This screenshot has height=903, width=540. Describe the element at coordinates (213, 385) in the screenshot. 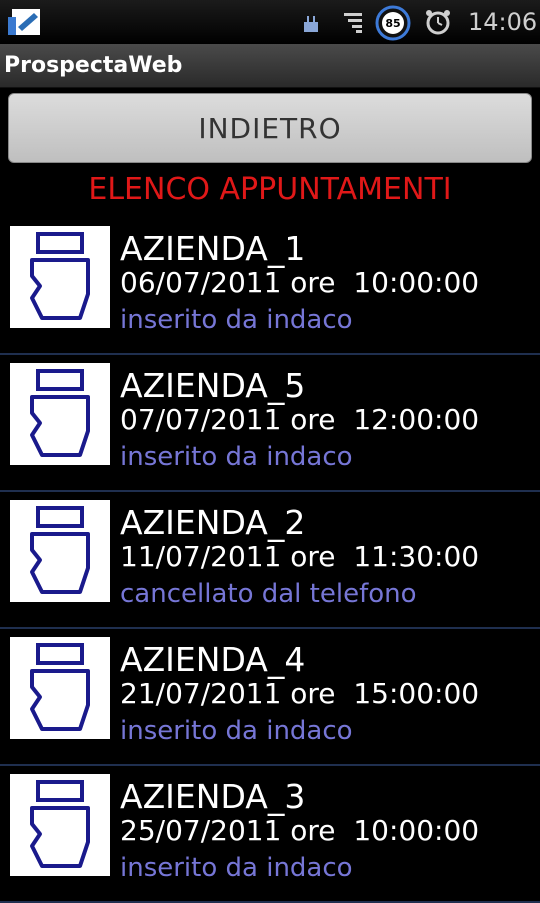

I see `item-company: AZIENDA_5` at that location.